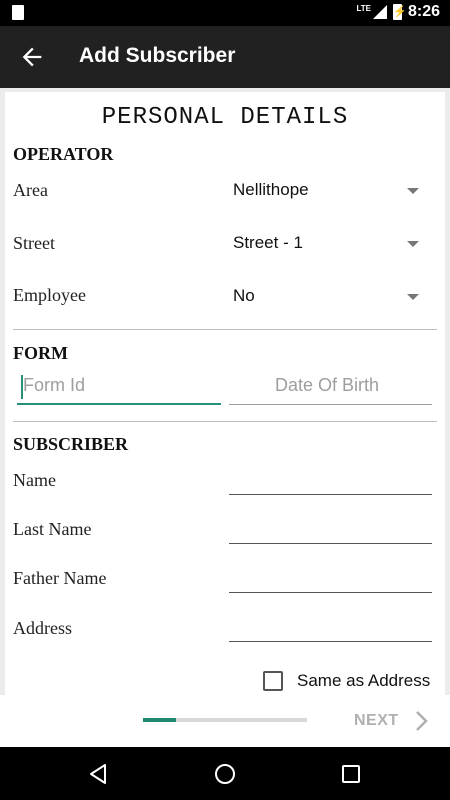  I want to click on same-as-address-checkbox, so click(273, 681).